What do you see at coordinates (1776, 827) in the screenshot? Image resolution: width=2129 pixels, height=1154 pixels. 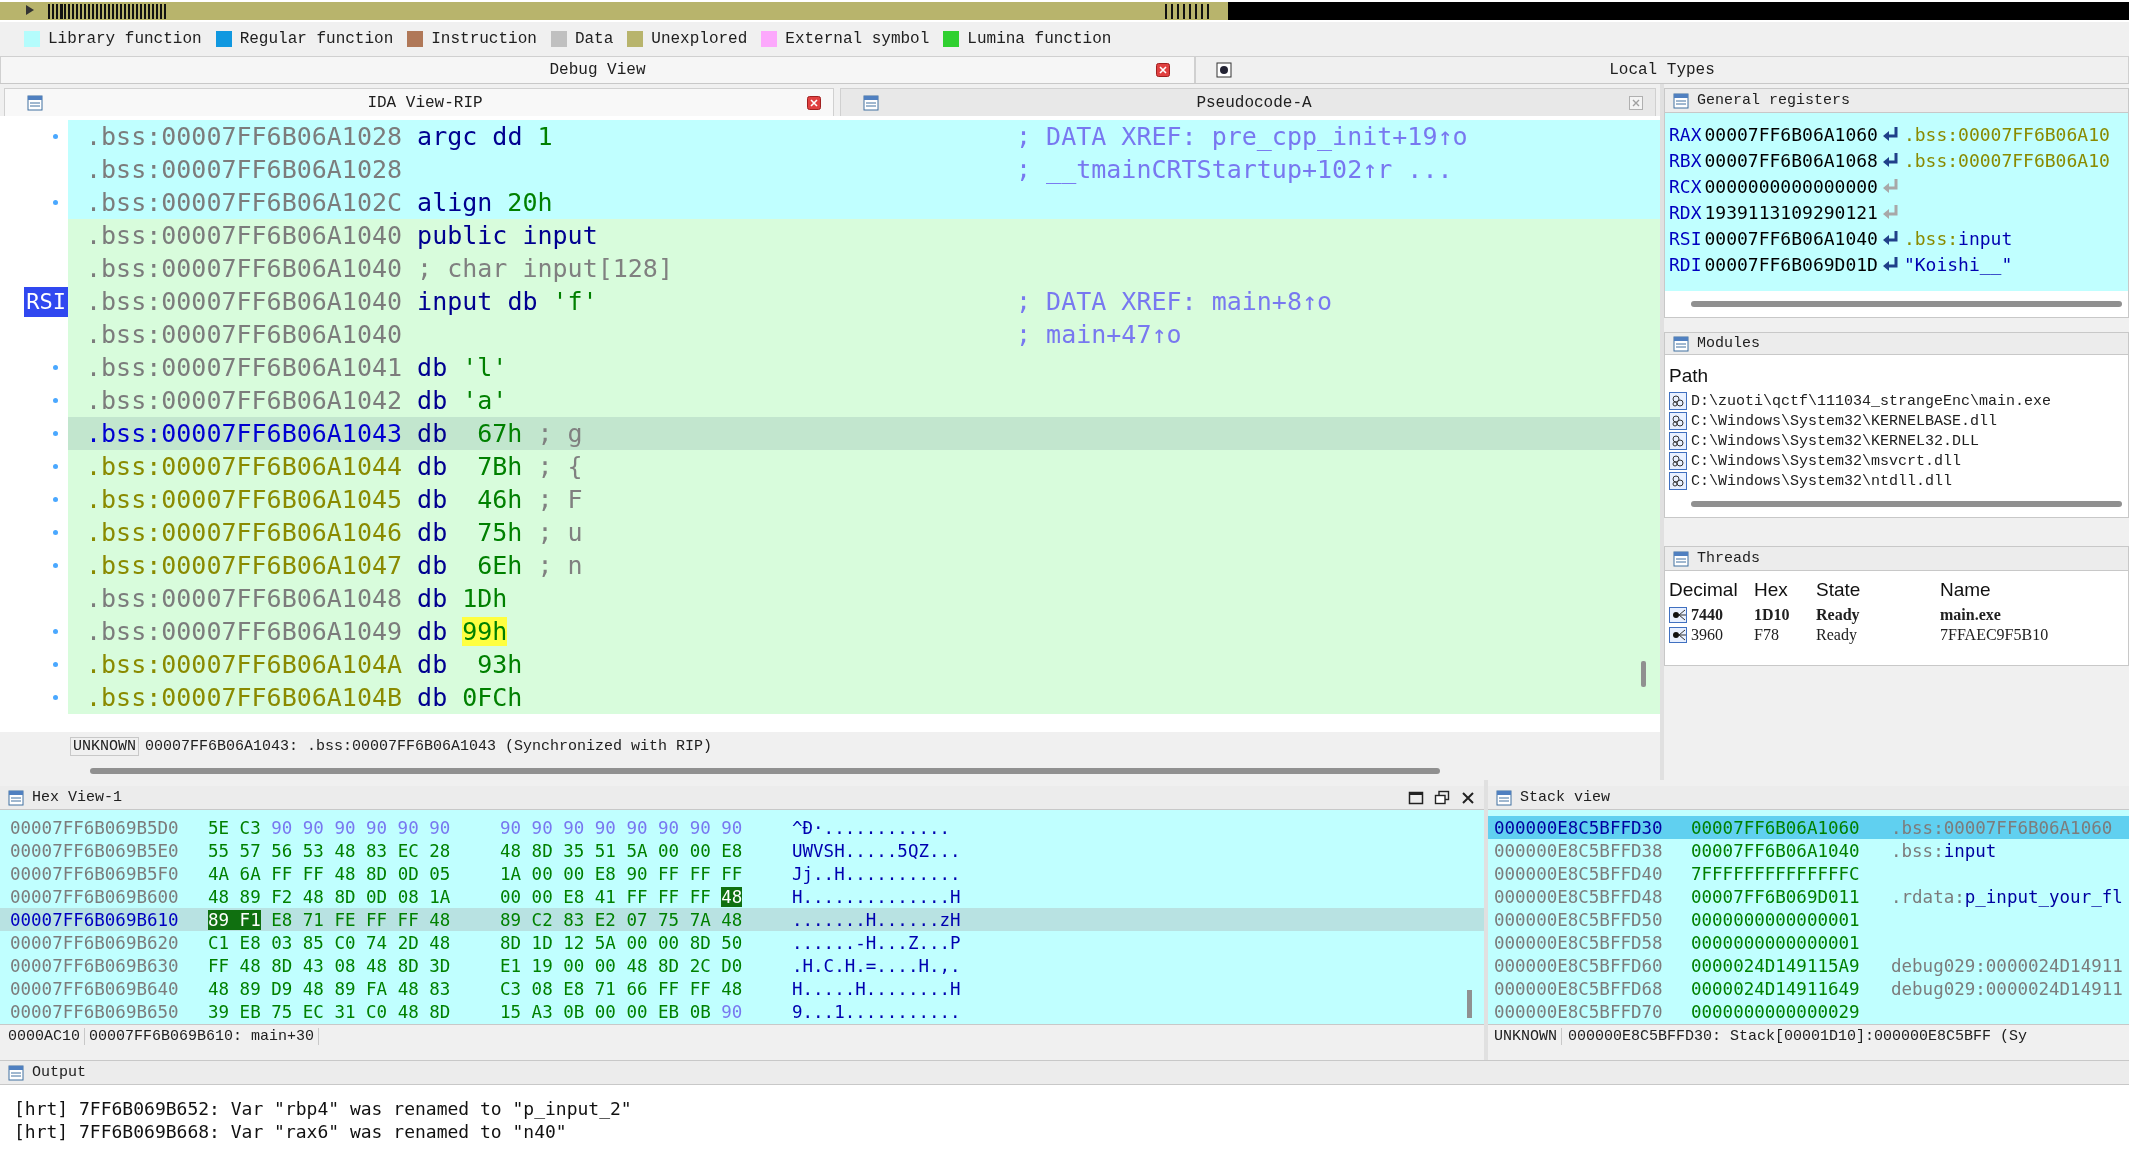 I see `stack-value: 00007FF6B06A1060` at bounding box center [1776, 827].